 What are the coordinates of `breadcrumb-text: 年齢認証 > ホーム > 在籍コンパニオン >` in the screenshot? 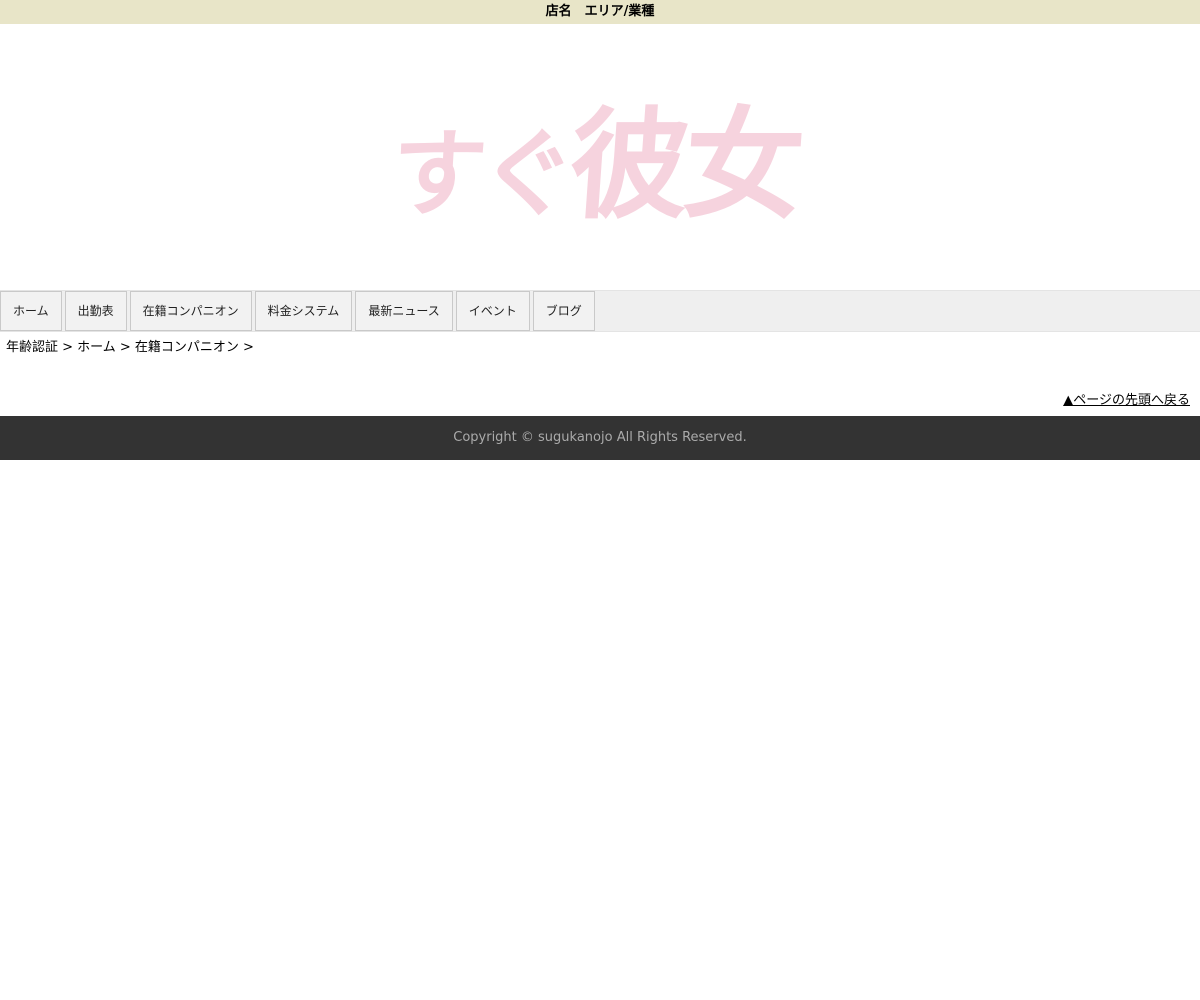 It's located at (130, 347).